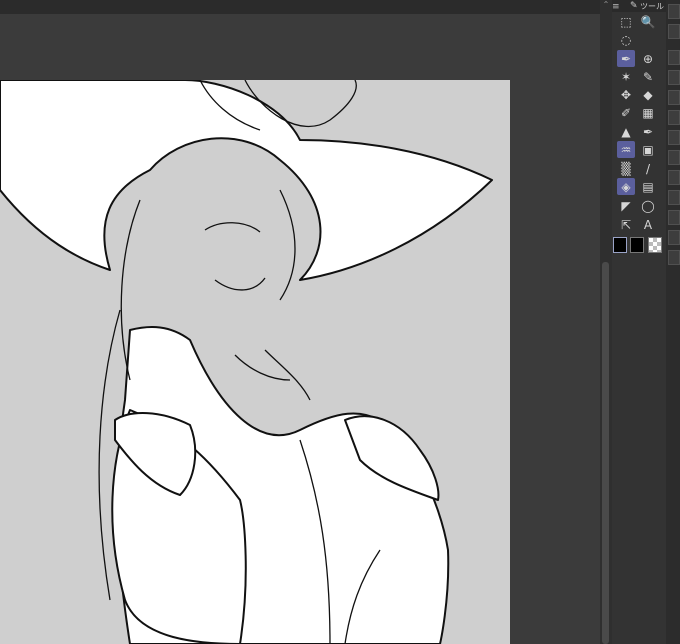 The width and height of the screenshot is (680, 644). I want to click on gradient-tool-icon: ▒, so click(626, 168).